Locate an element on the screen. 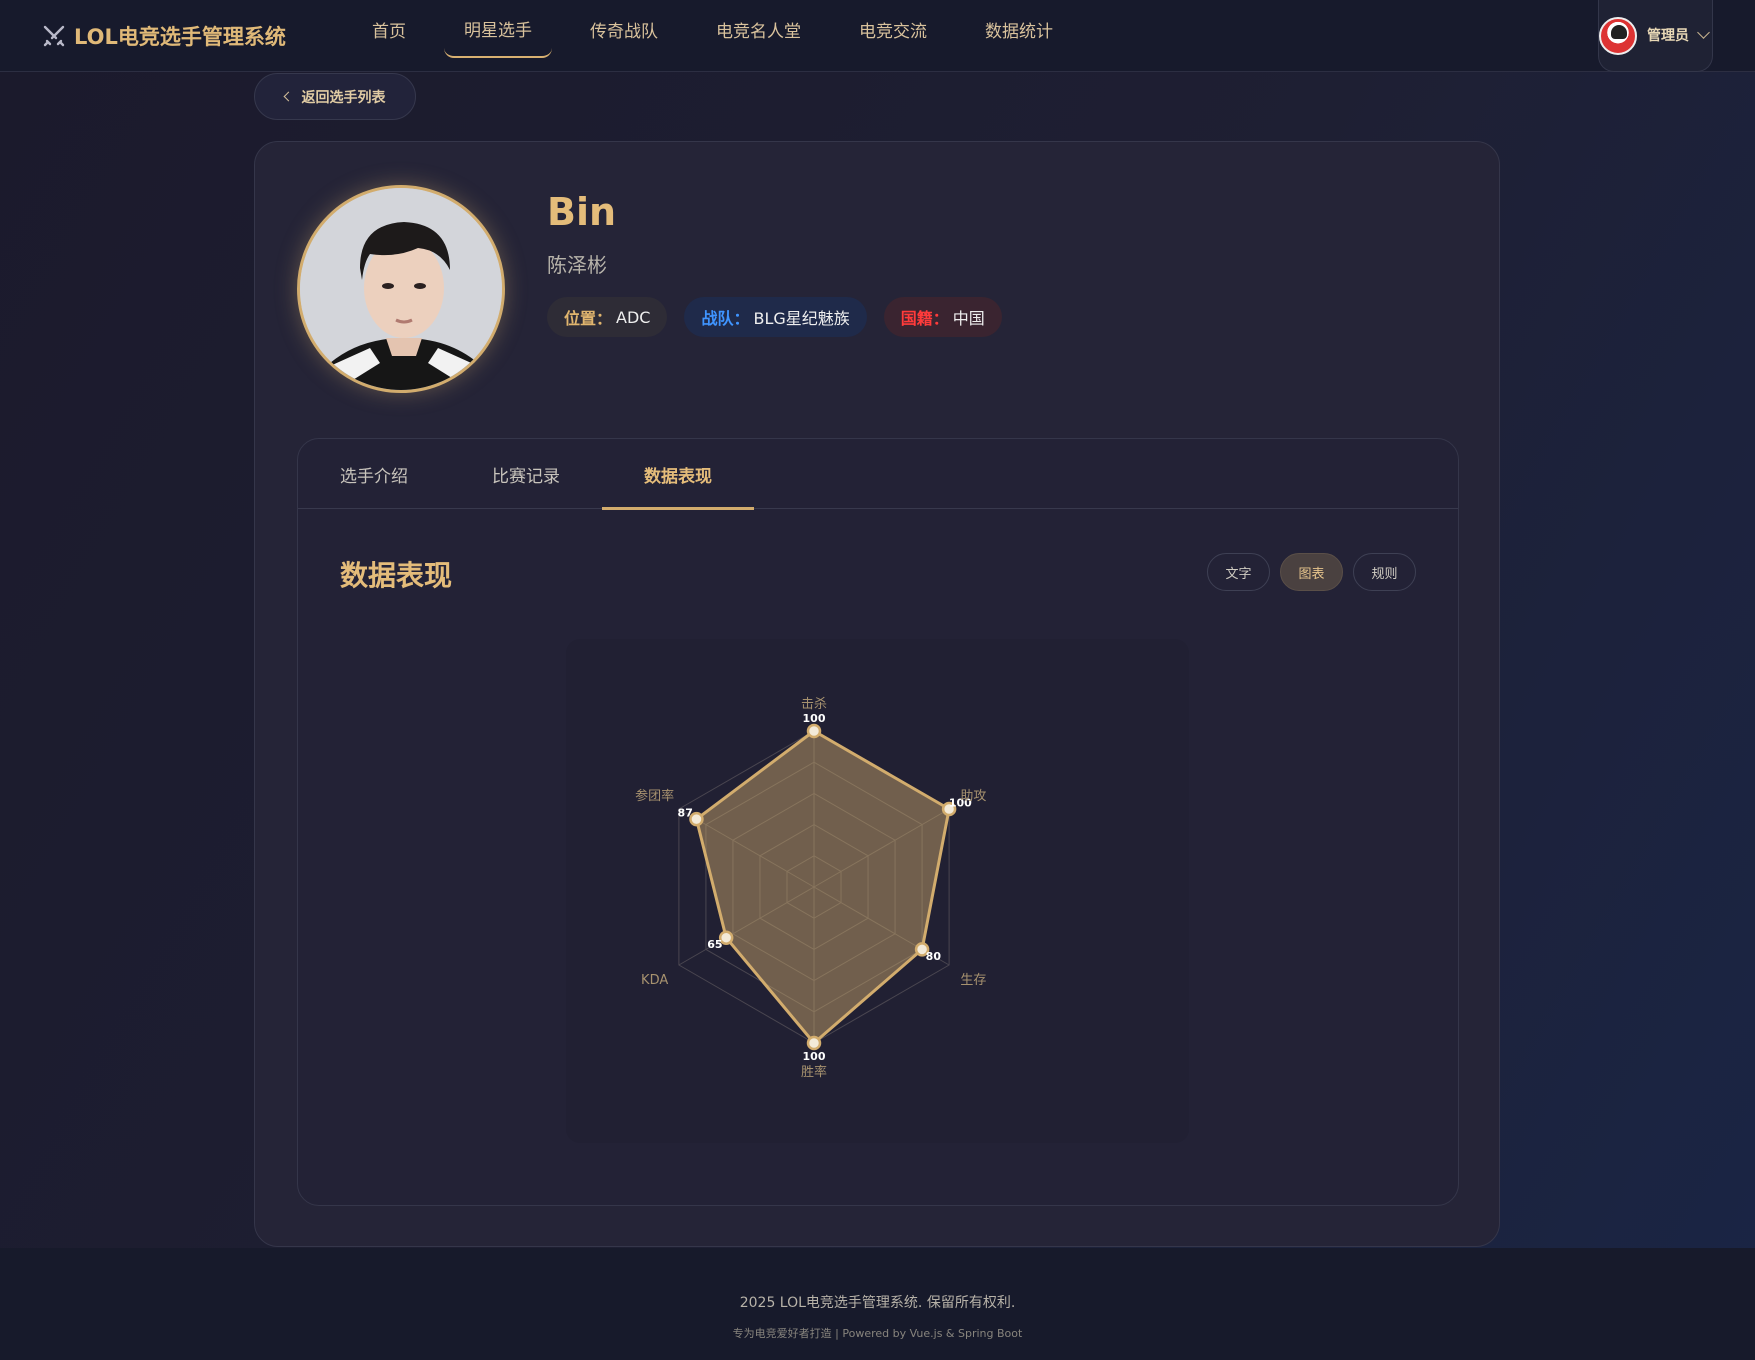  nav-legend-teams: 传奇战队 is located at coordinates (624, 29).